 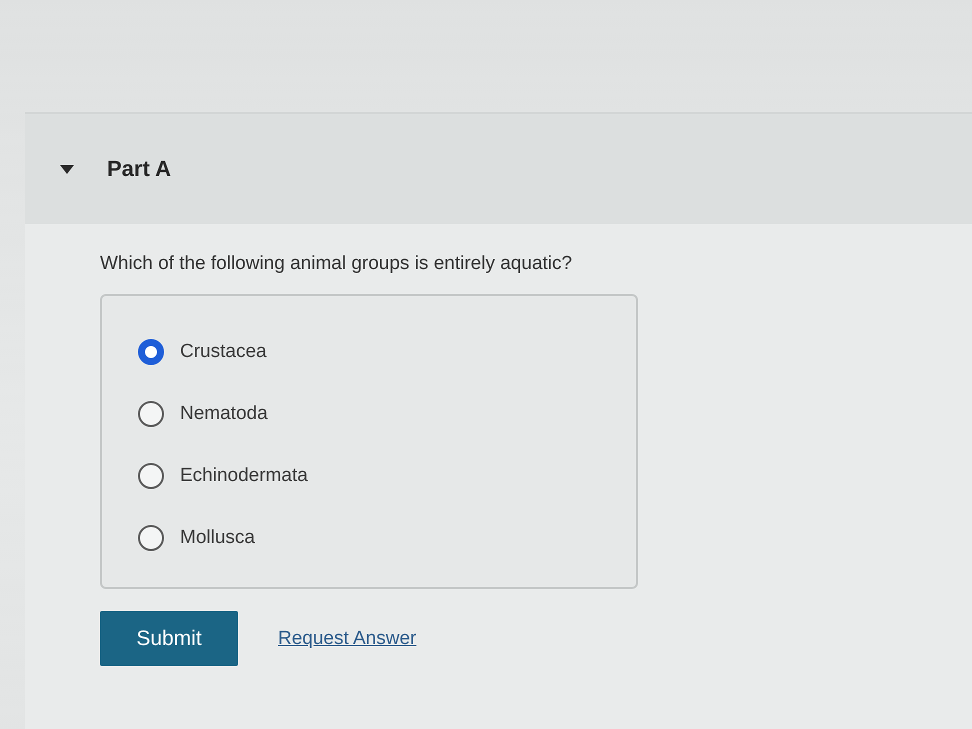 What do you see at coordinates (244, 476) in the screenshot?
I see `option-label: Echinodermata` at bounding box center [244, 476].